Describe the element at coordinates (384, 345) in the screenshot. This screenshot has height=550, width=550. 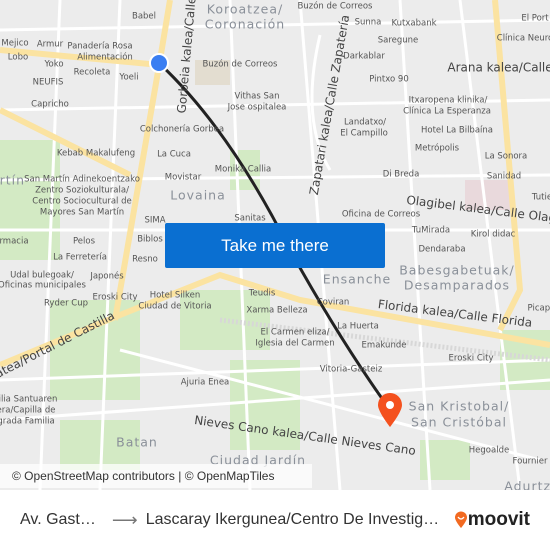
I see `map-label: Emakunde` at that location.